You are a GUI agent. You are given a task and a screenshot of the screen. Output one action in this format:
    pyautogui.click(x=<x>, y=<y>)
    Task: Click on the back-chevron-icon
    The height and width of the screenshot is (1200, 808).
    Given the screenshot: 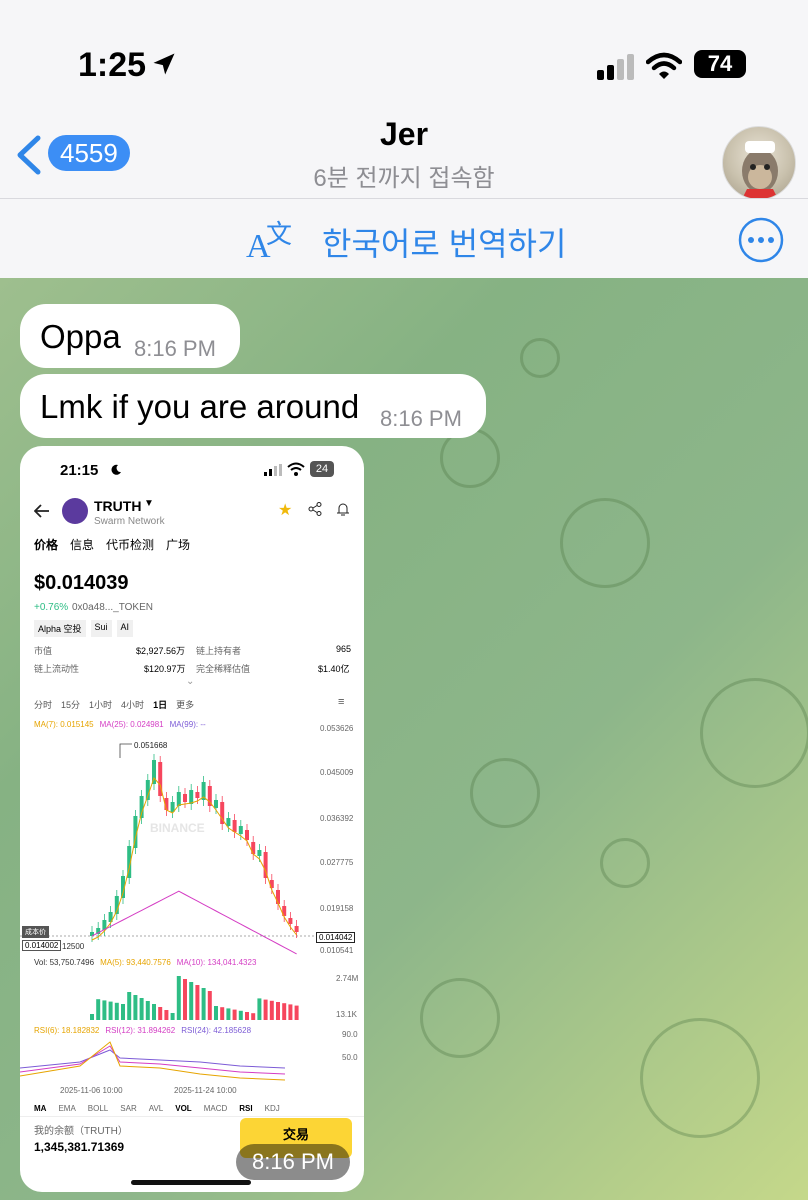 What is the action you would take?
    pyautogui.click(x=29, y=155)
    